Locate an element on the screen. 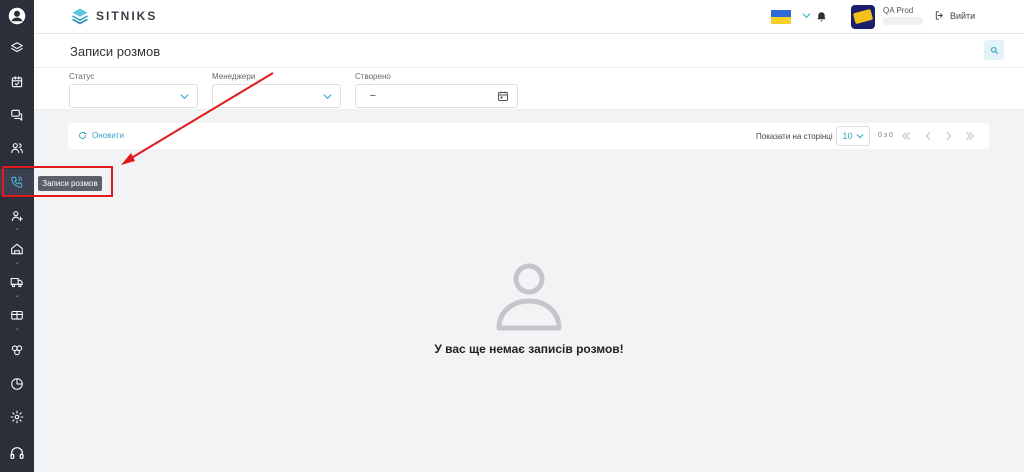  sidebar-item-clients is located at coordinates (17, 148).